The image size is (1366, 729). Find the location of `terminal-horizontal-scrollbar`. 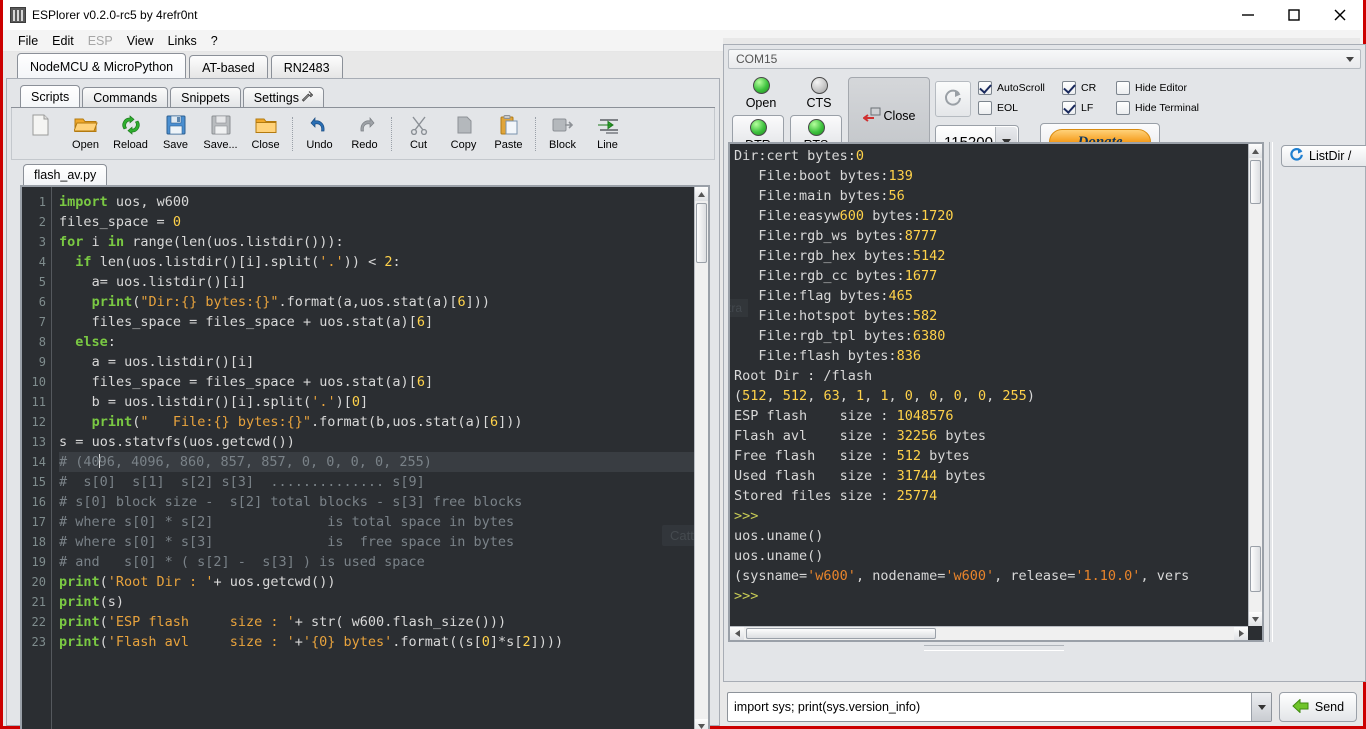

terminal-horizontal-scrollbar is located at coordinates (989, 633).